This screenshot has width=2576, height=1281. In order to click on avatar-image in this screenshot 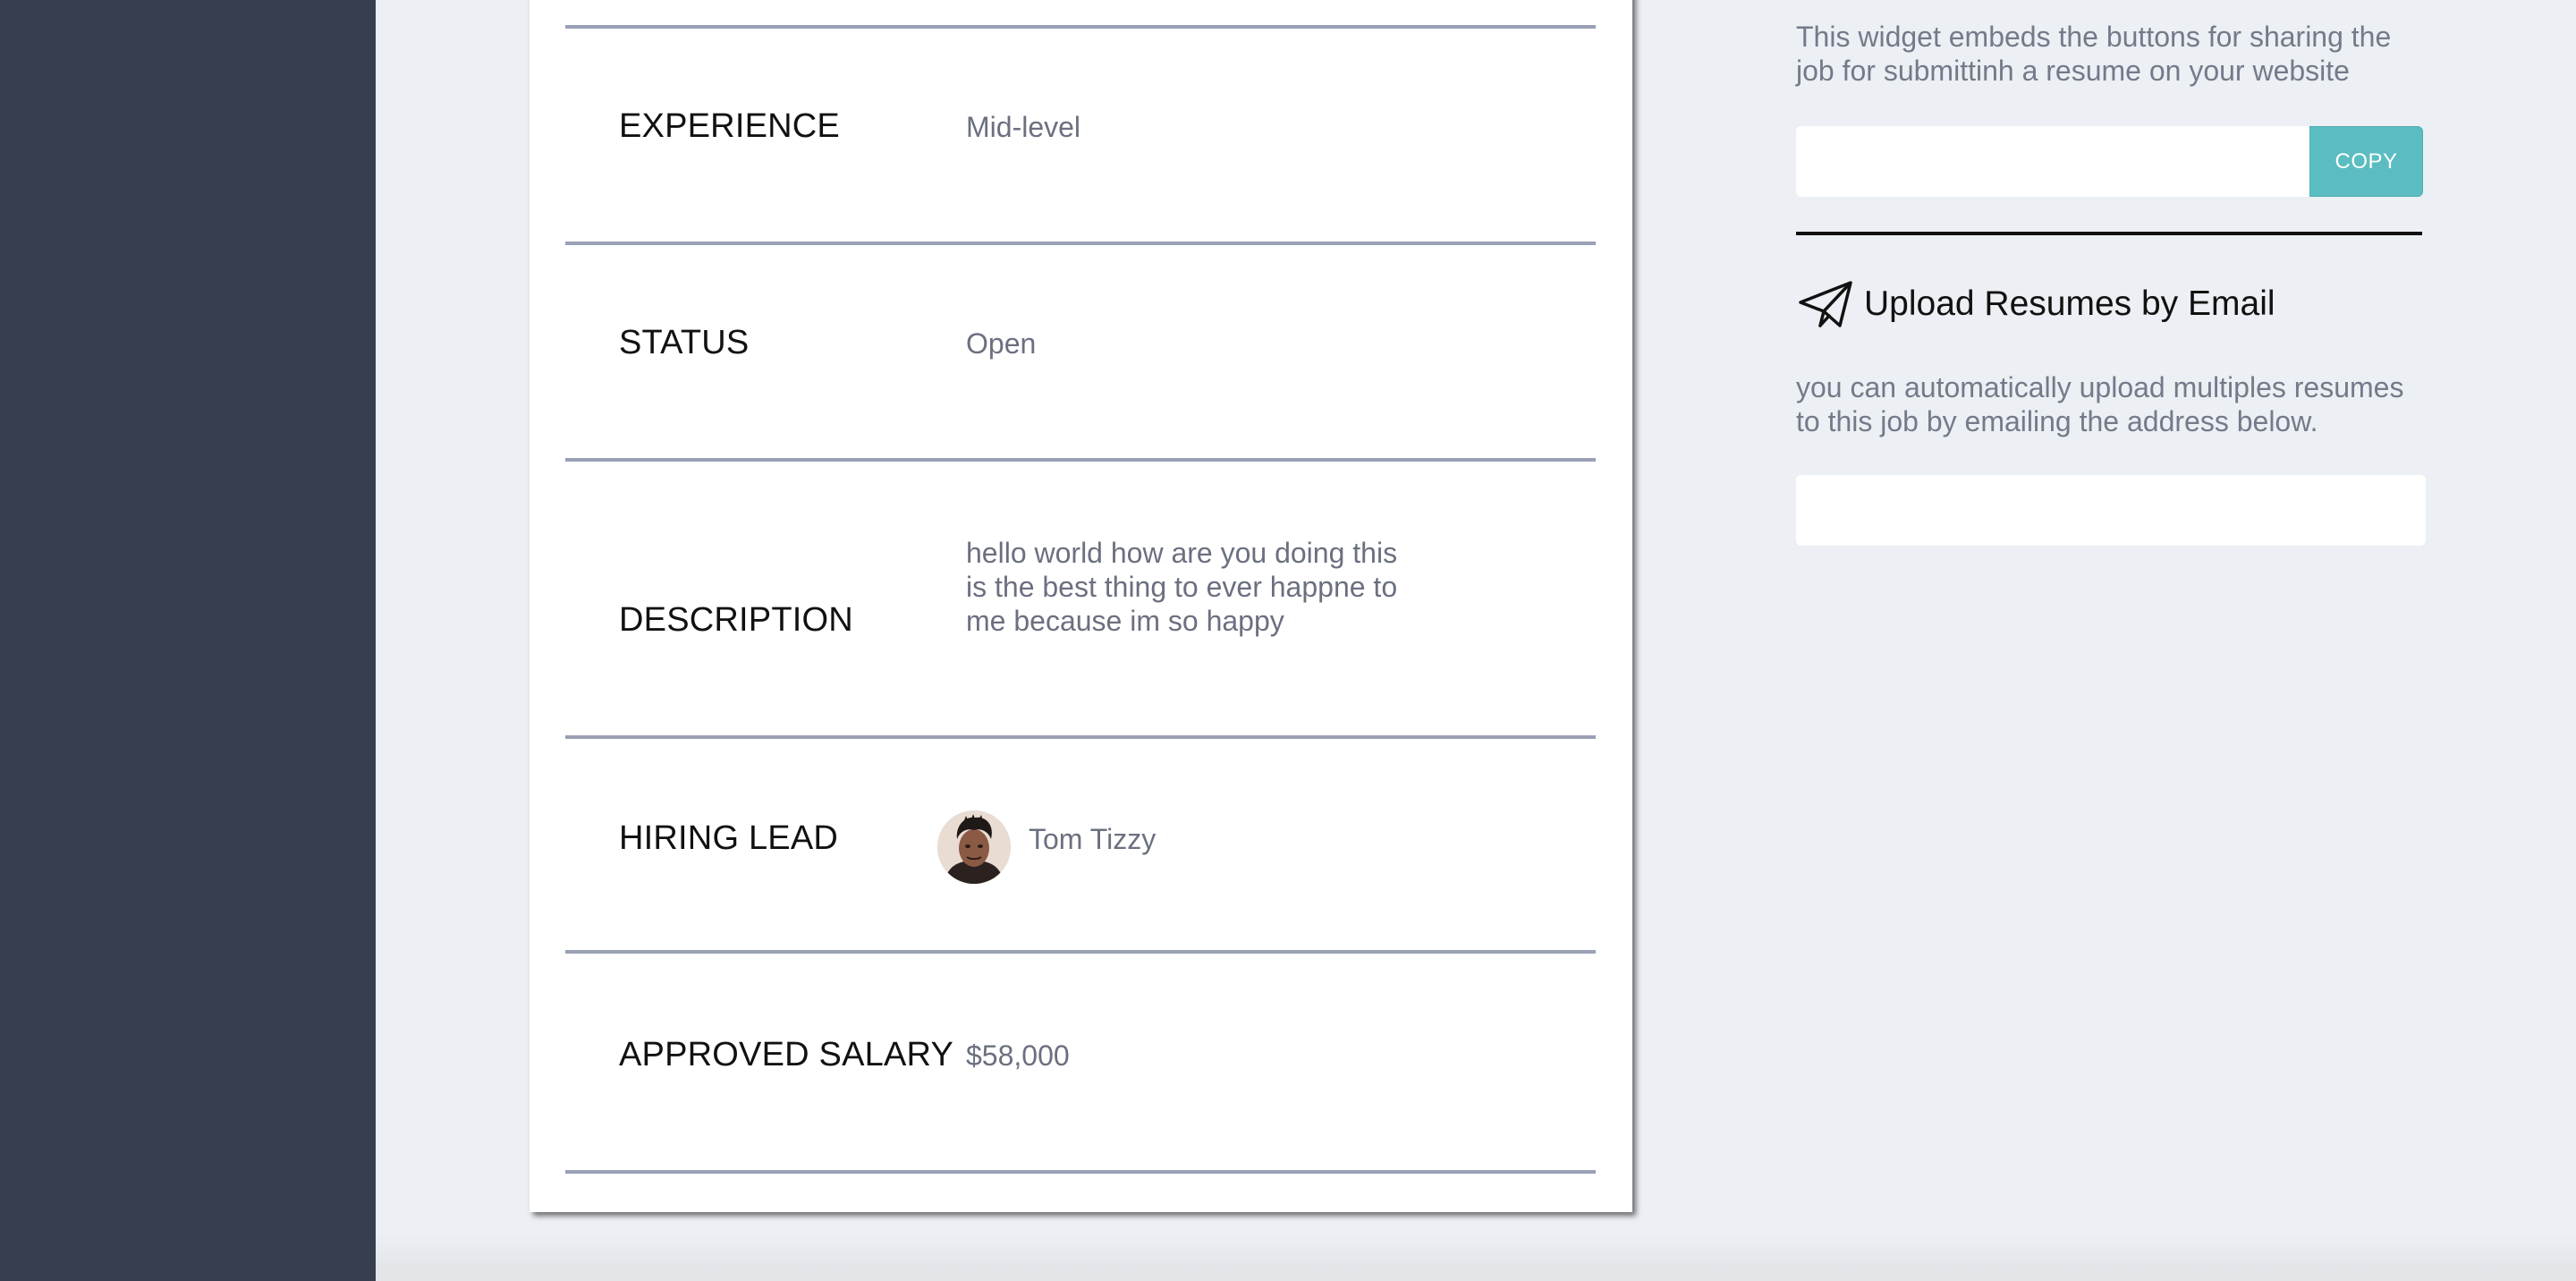, I will do `click(974, 847)`.